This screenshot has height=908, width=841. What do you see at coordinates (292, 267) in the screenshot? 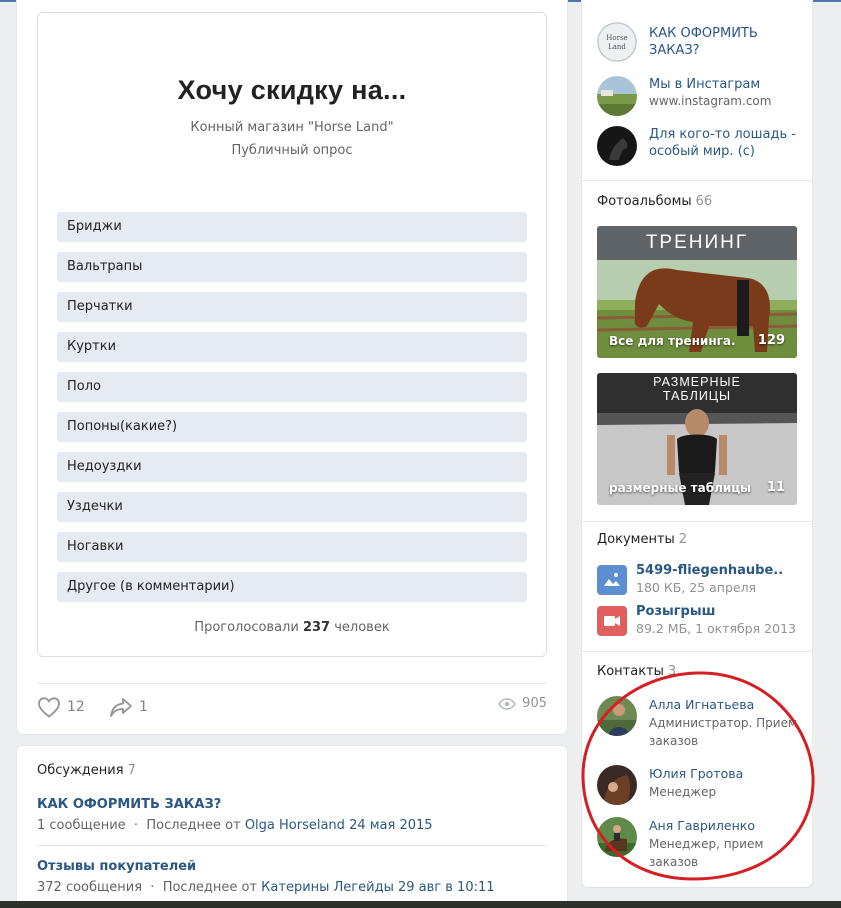
I see `poll-option: Вальтрапы` at bounding box center [292, 267].